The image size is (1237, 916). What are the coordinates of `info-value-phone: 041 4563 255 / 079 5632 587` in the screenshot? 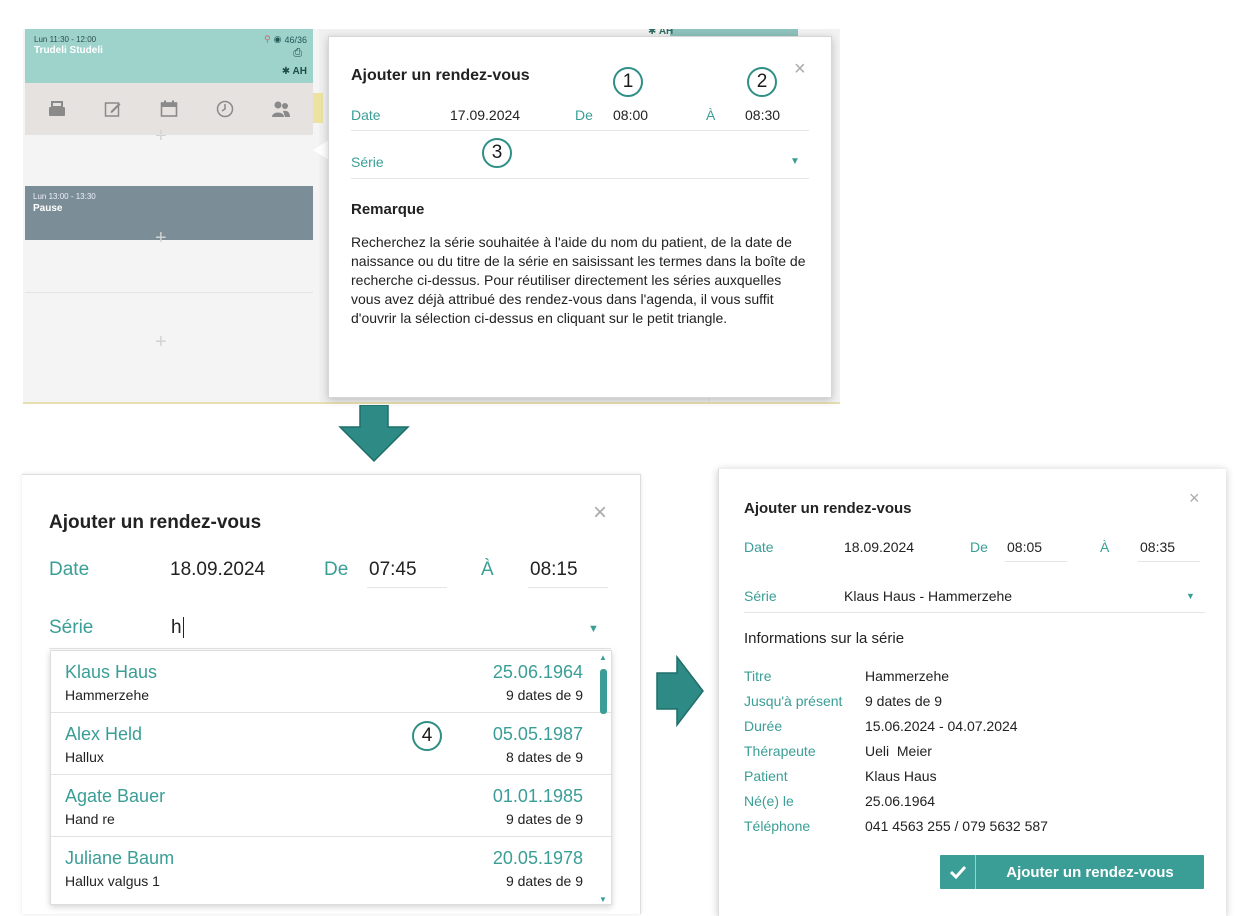 It's located at (956, 826).